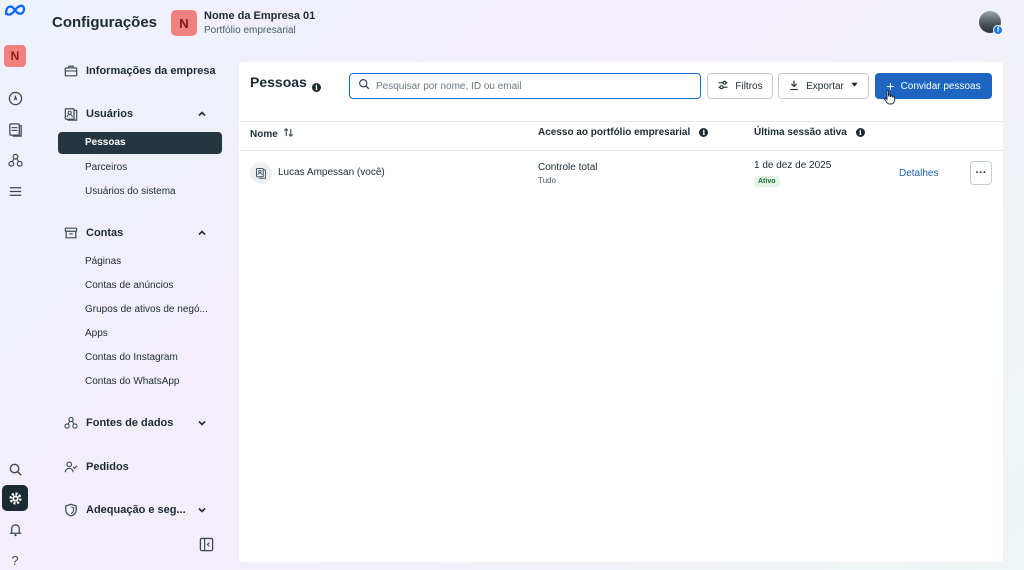 This screenshot has width=1024, height=570. I want to click on more-options-button: ···, so click(981, 173).